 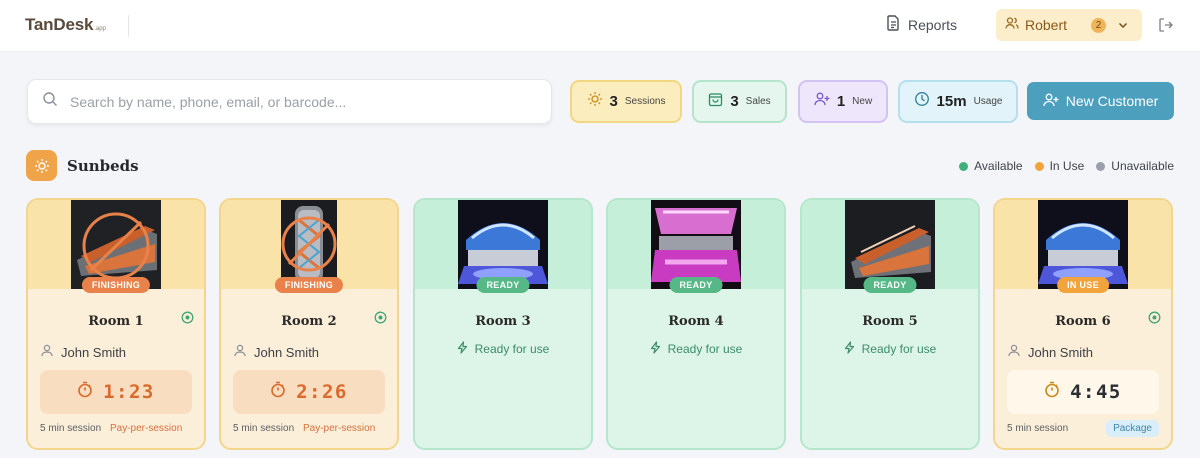 What do you see at coordinates (322, 392) in the screenshot?
I see `timer-value: 2:26` at bounding box center [322, 392].